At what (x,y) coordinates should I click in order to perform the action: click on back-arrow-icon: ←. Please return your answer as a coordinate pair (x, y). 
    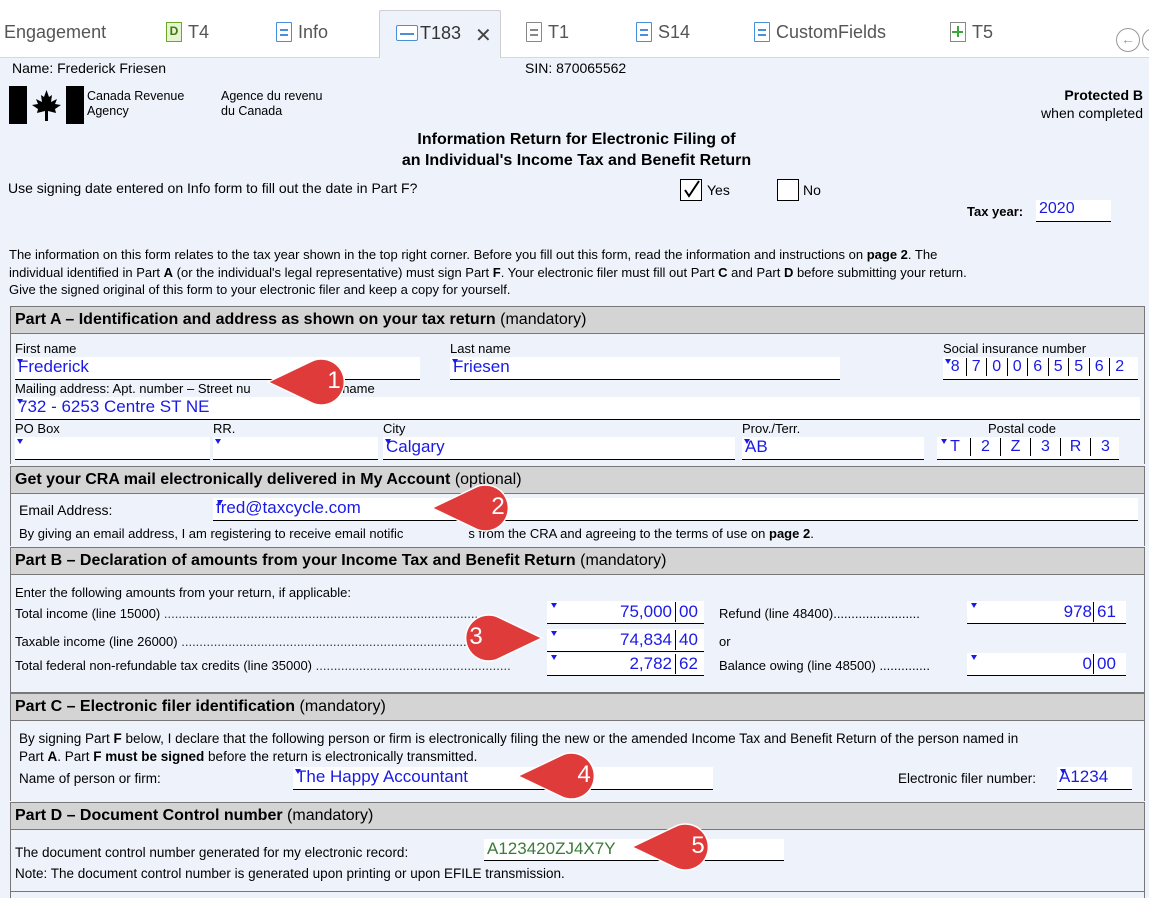
    Looking at the image, I should click on (1128, 40).